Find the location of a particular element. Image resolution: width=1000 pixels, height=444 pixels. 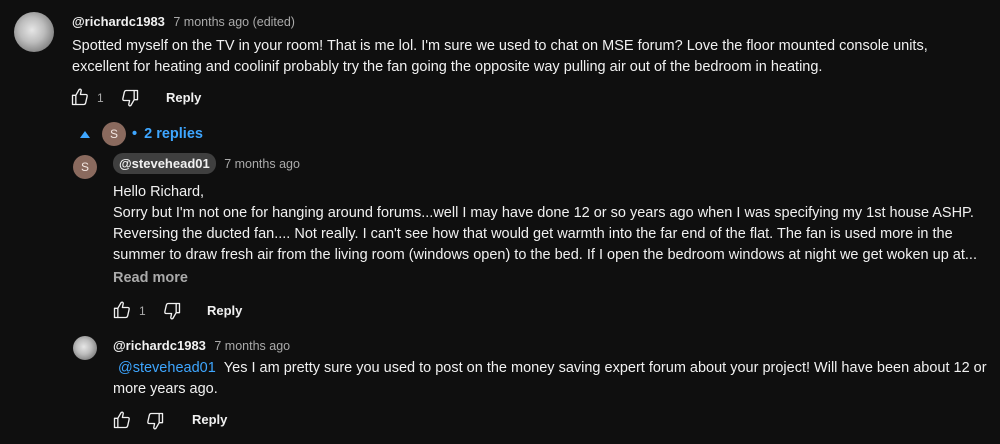

avatar is located at coordinates (34, 32).